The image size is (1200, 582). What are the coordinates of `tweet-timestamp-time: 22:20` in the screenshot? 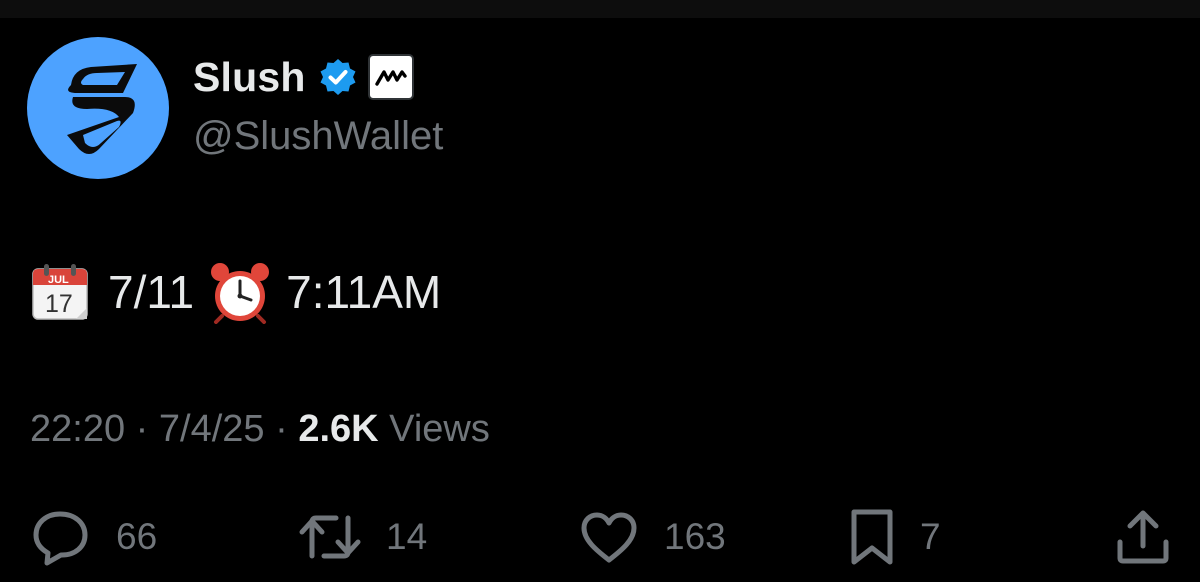 It's located at (77, 429).